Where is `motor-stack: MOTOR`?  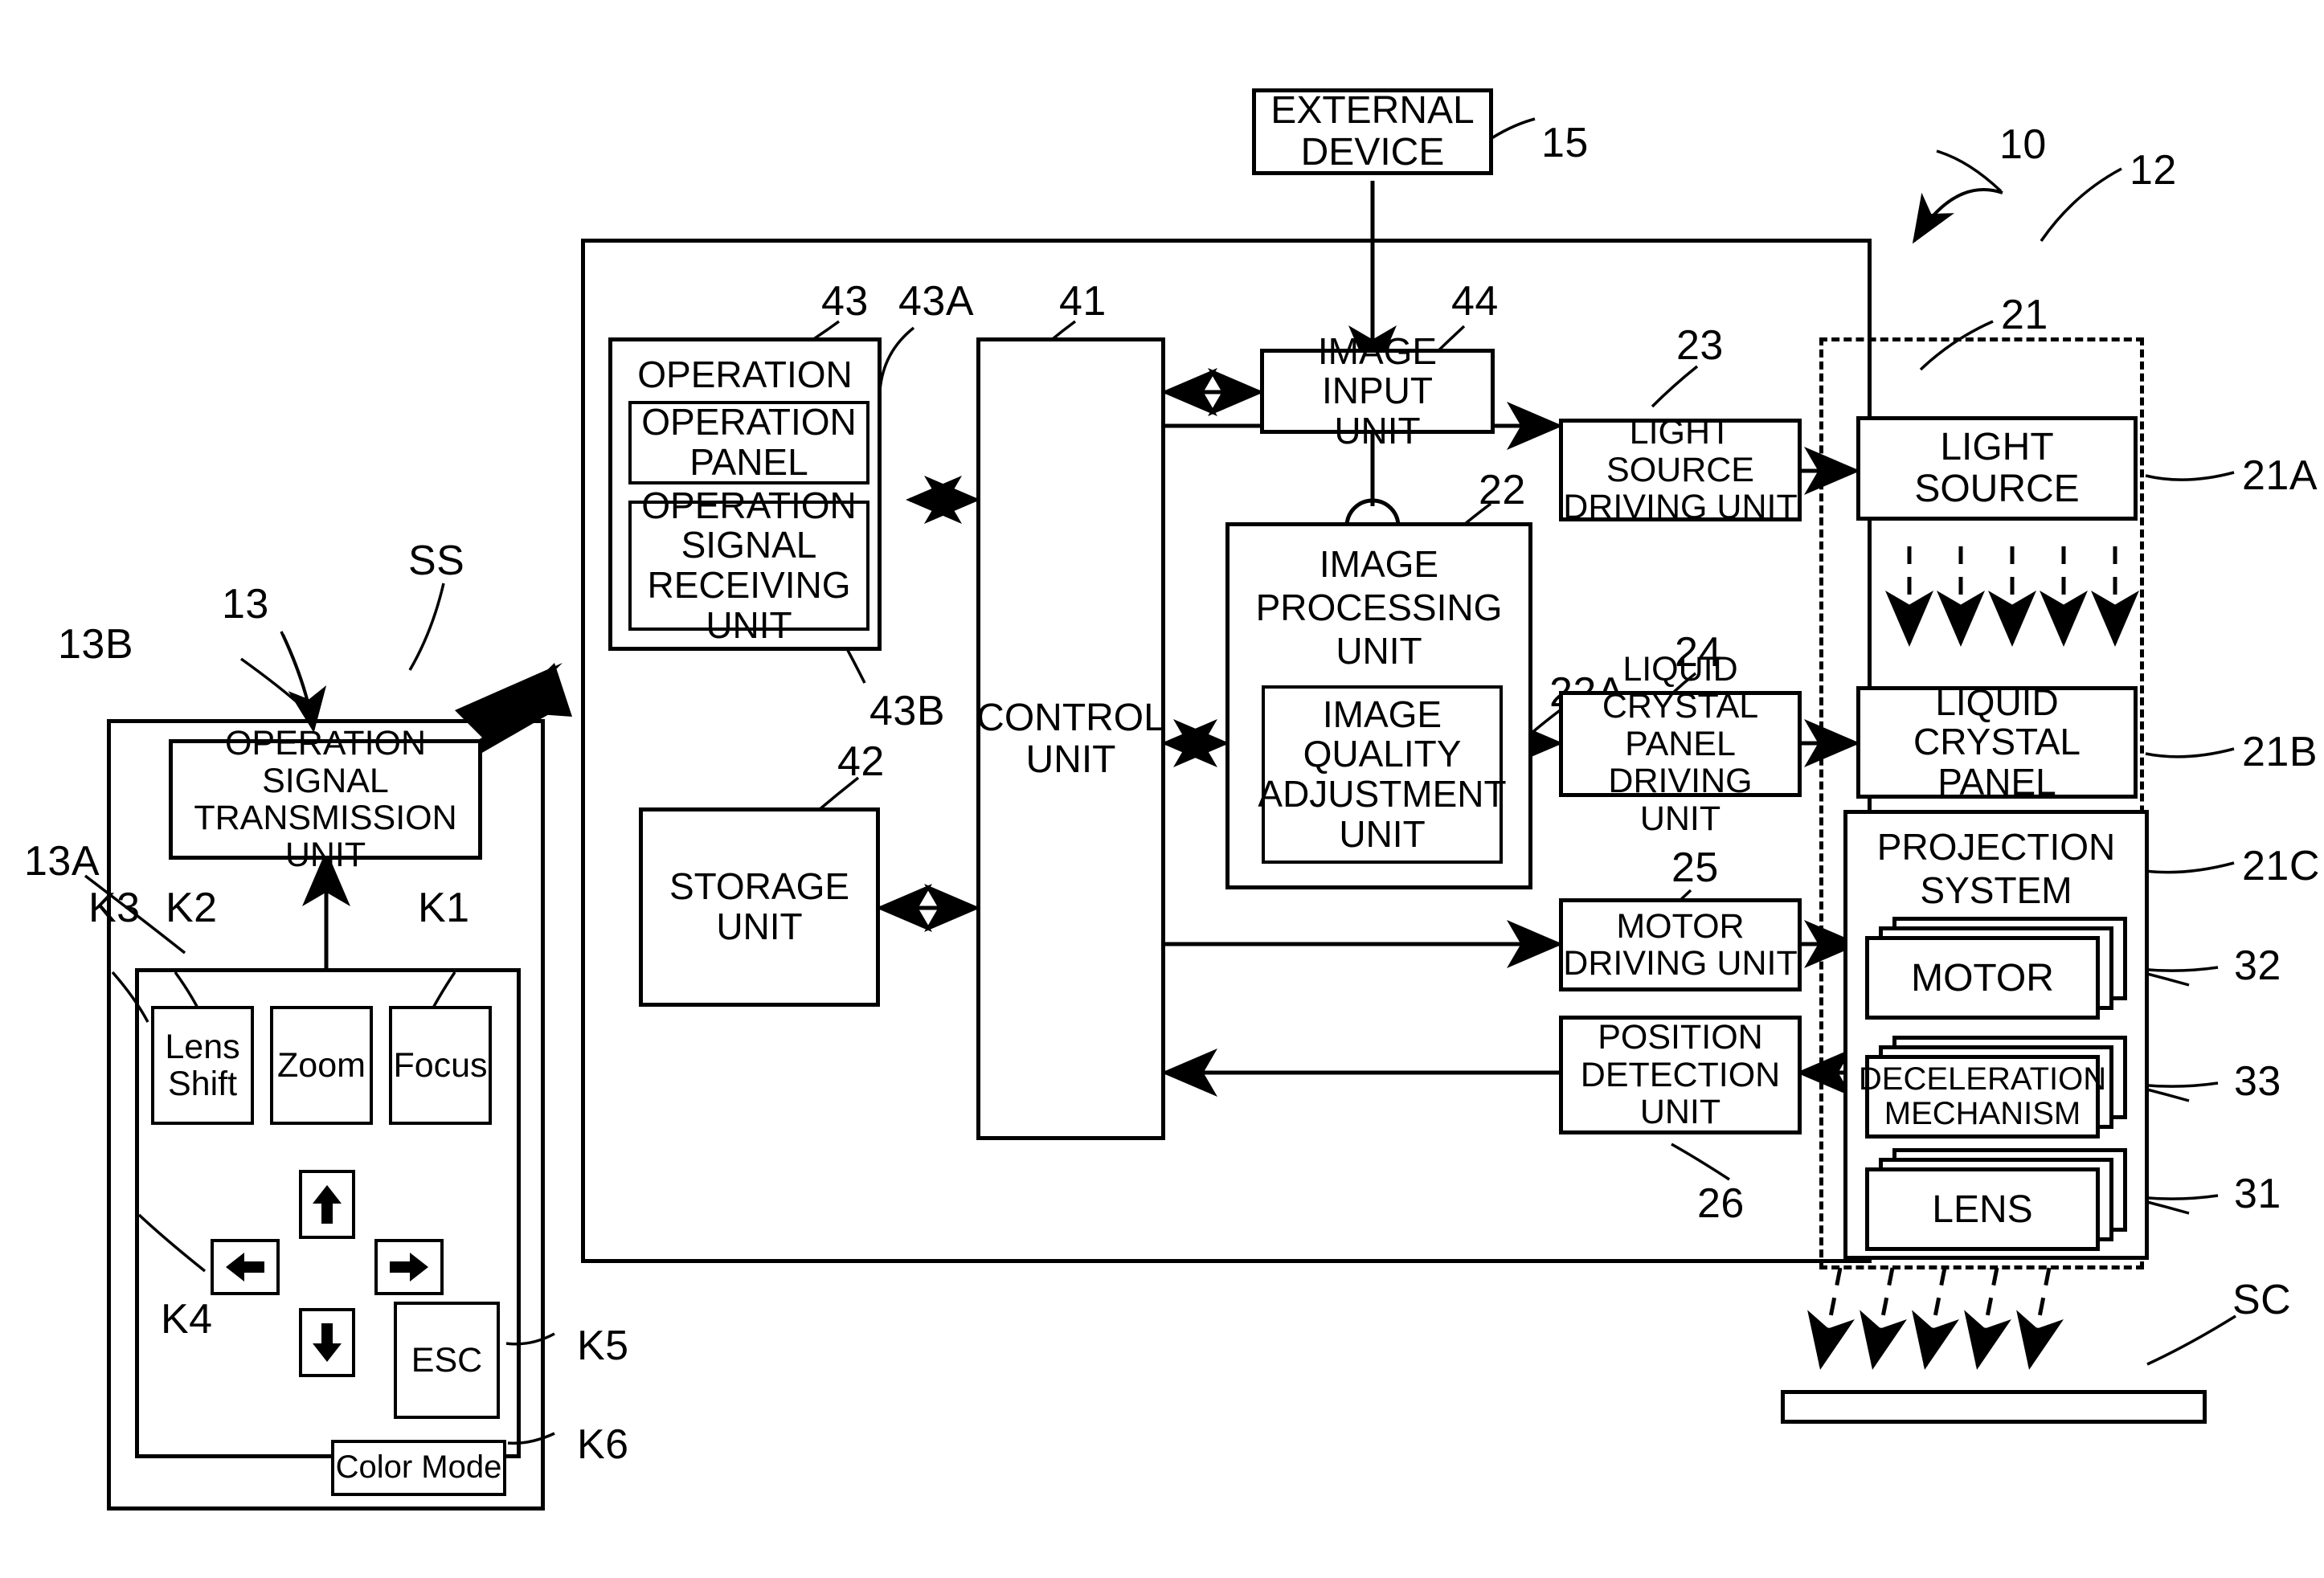 motor-stack: MOTOR is located at coordinates (1997, 968).